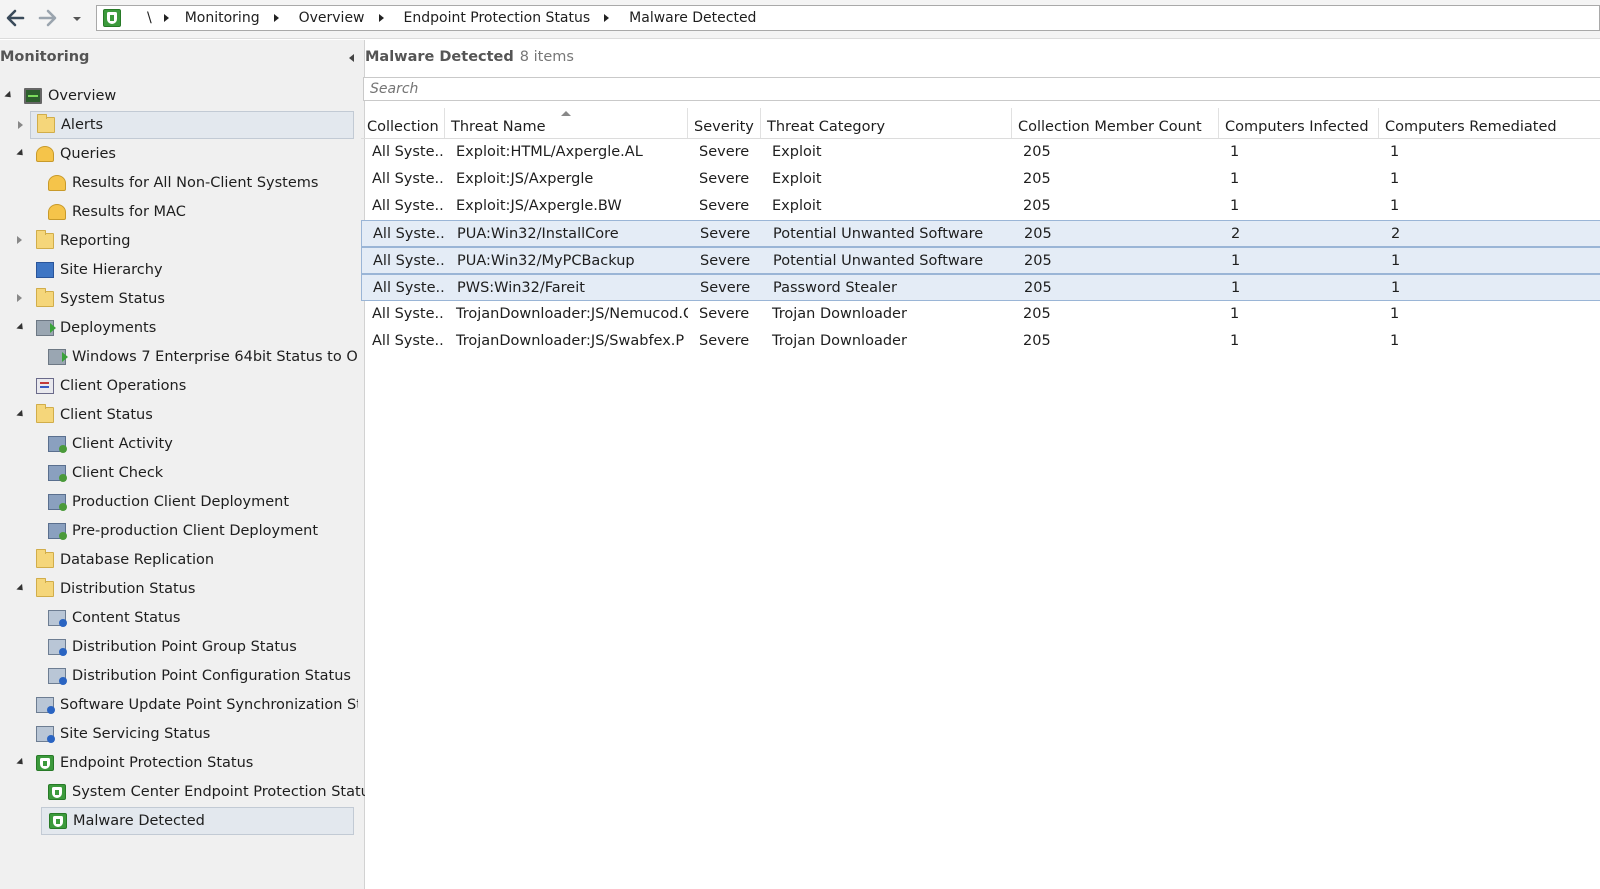 This screenshot has height=889, width=1600. Describe the element at coordinates (203, 618) in the screenshot. I see `nav-item-content-status: Content Status` at that location.